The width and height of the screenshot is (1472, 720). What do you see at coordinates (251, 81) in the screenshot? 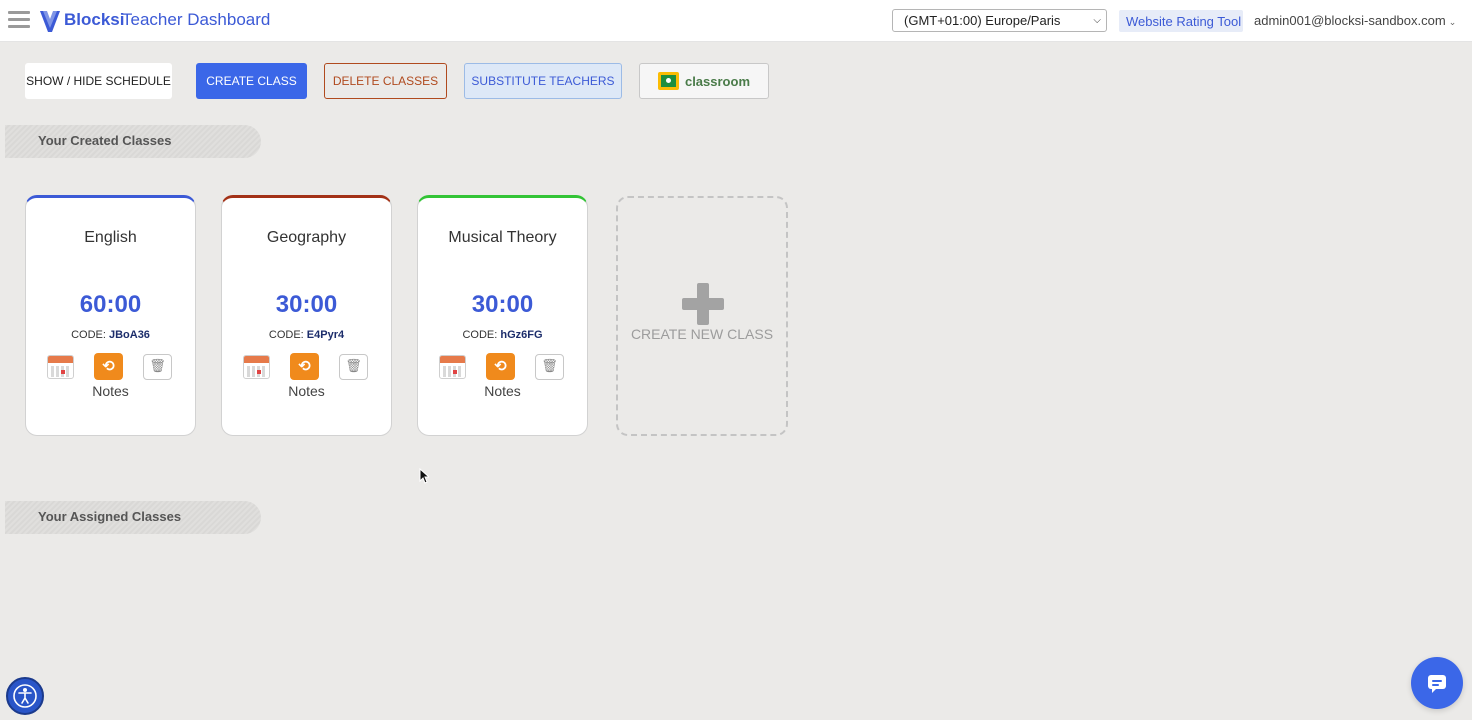
I see `create-class-button: CREATE CLASS` at bounding box center [251, 81].